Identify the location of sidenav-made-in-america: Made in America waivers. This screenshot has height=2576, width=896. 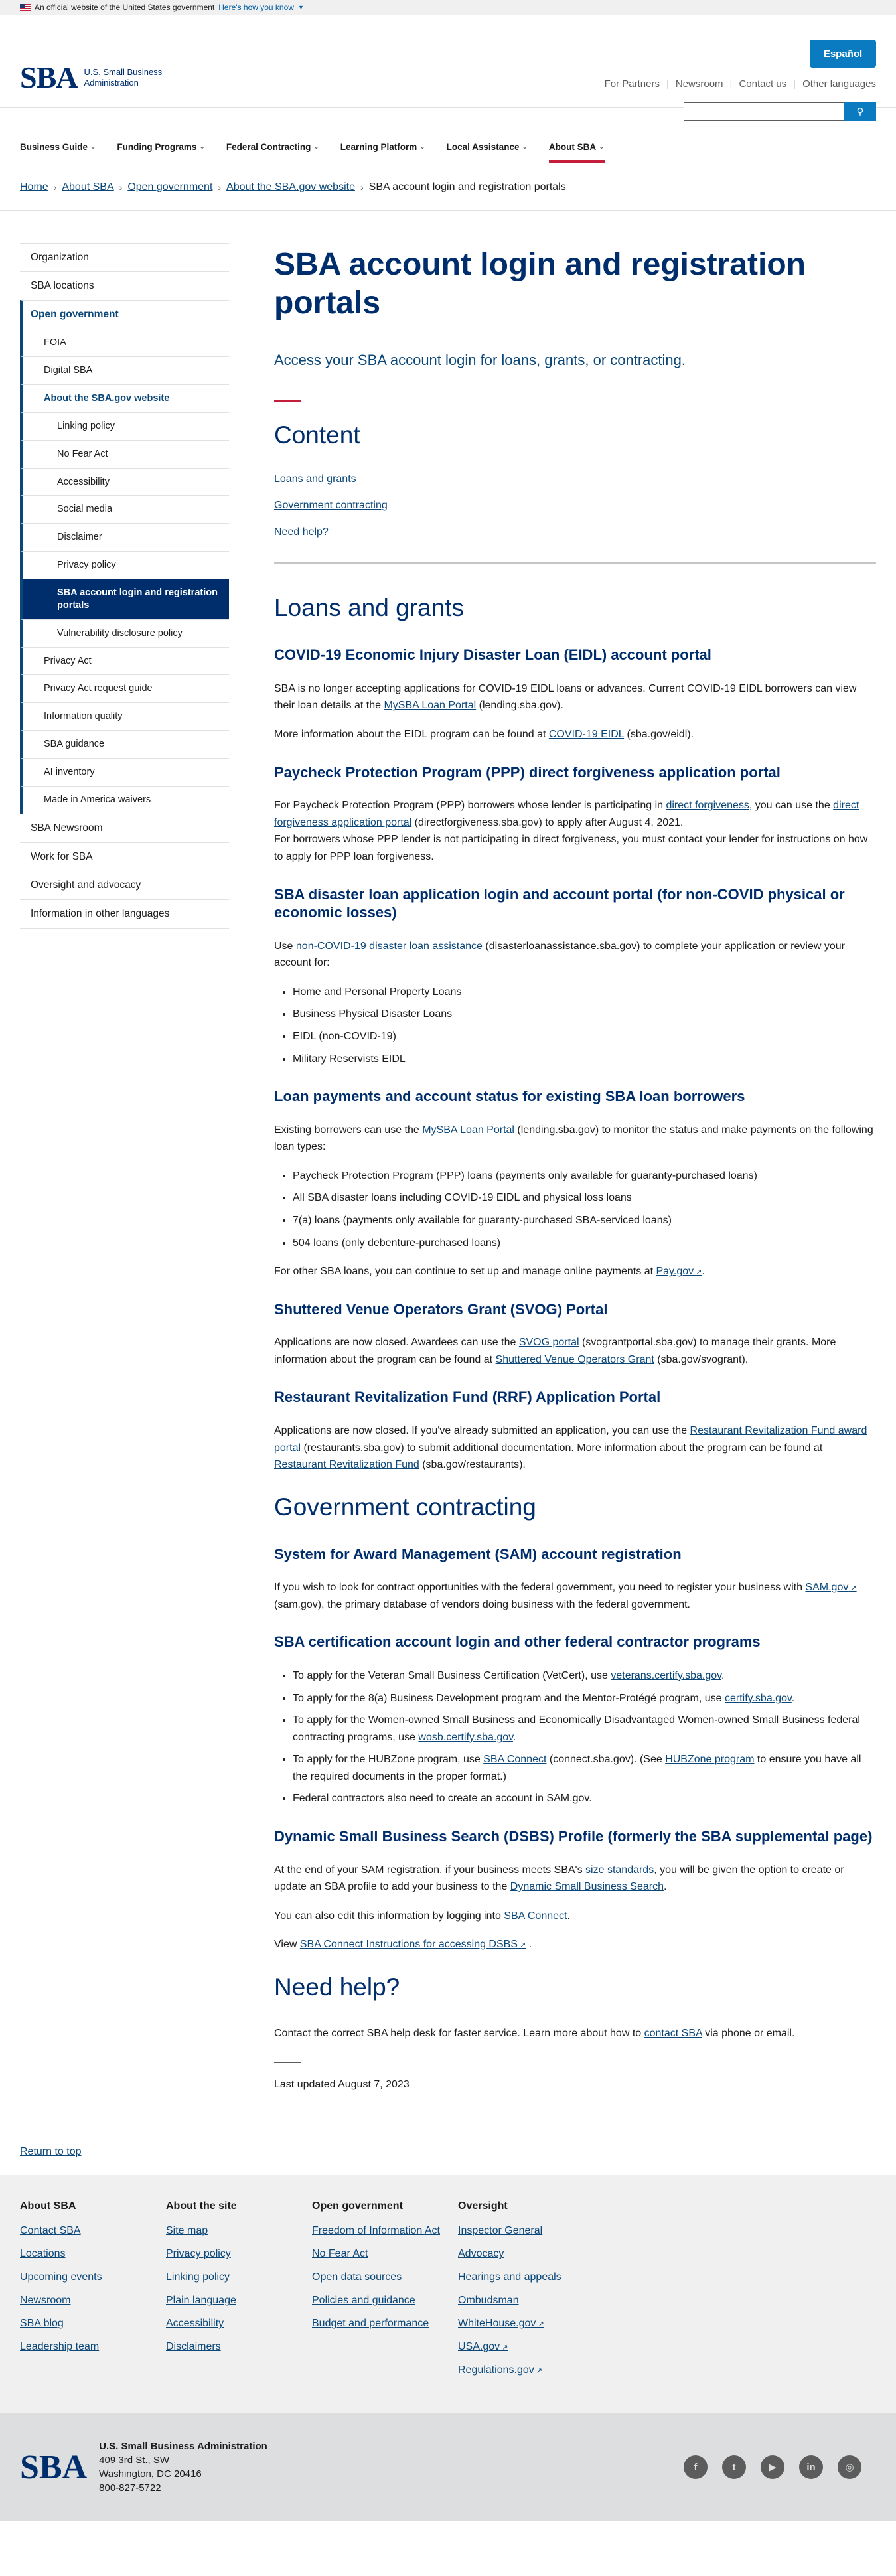
(124, 799).